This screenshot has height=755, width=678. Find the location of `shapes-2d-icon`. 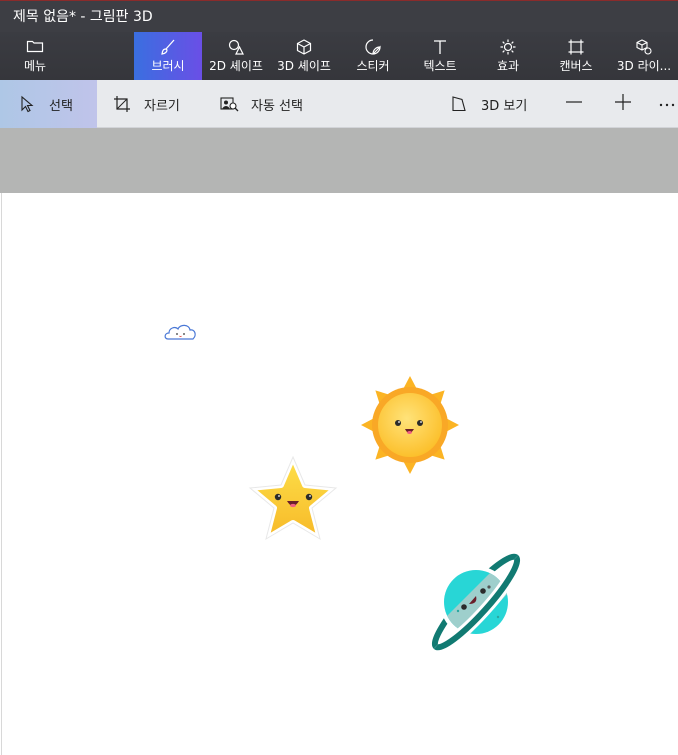

shapes-2d-icon is located at coordinates (236, 47).